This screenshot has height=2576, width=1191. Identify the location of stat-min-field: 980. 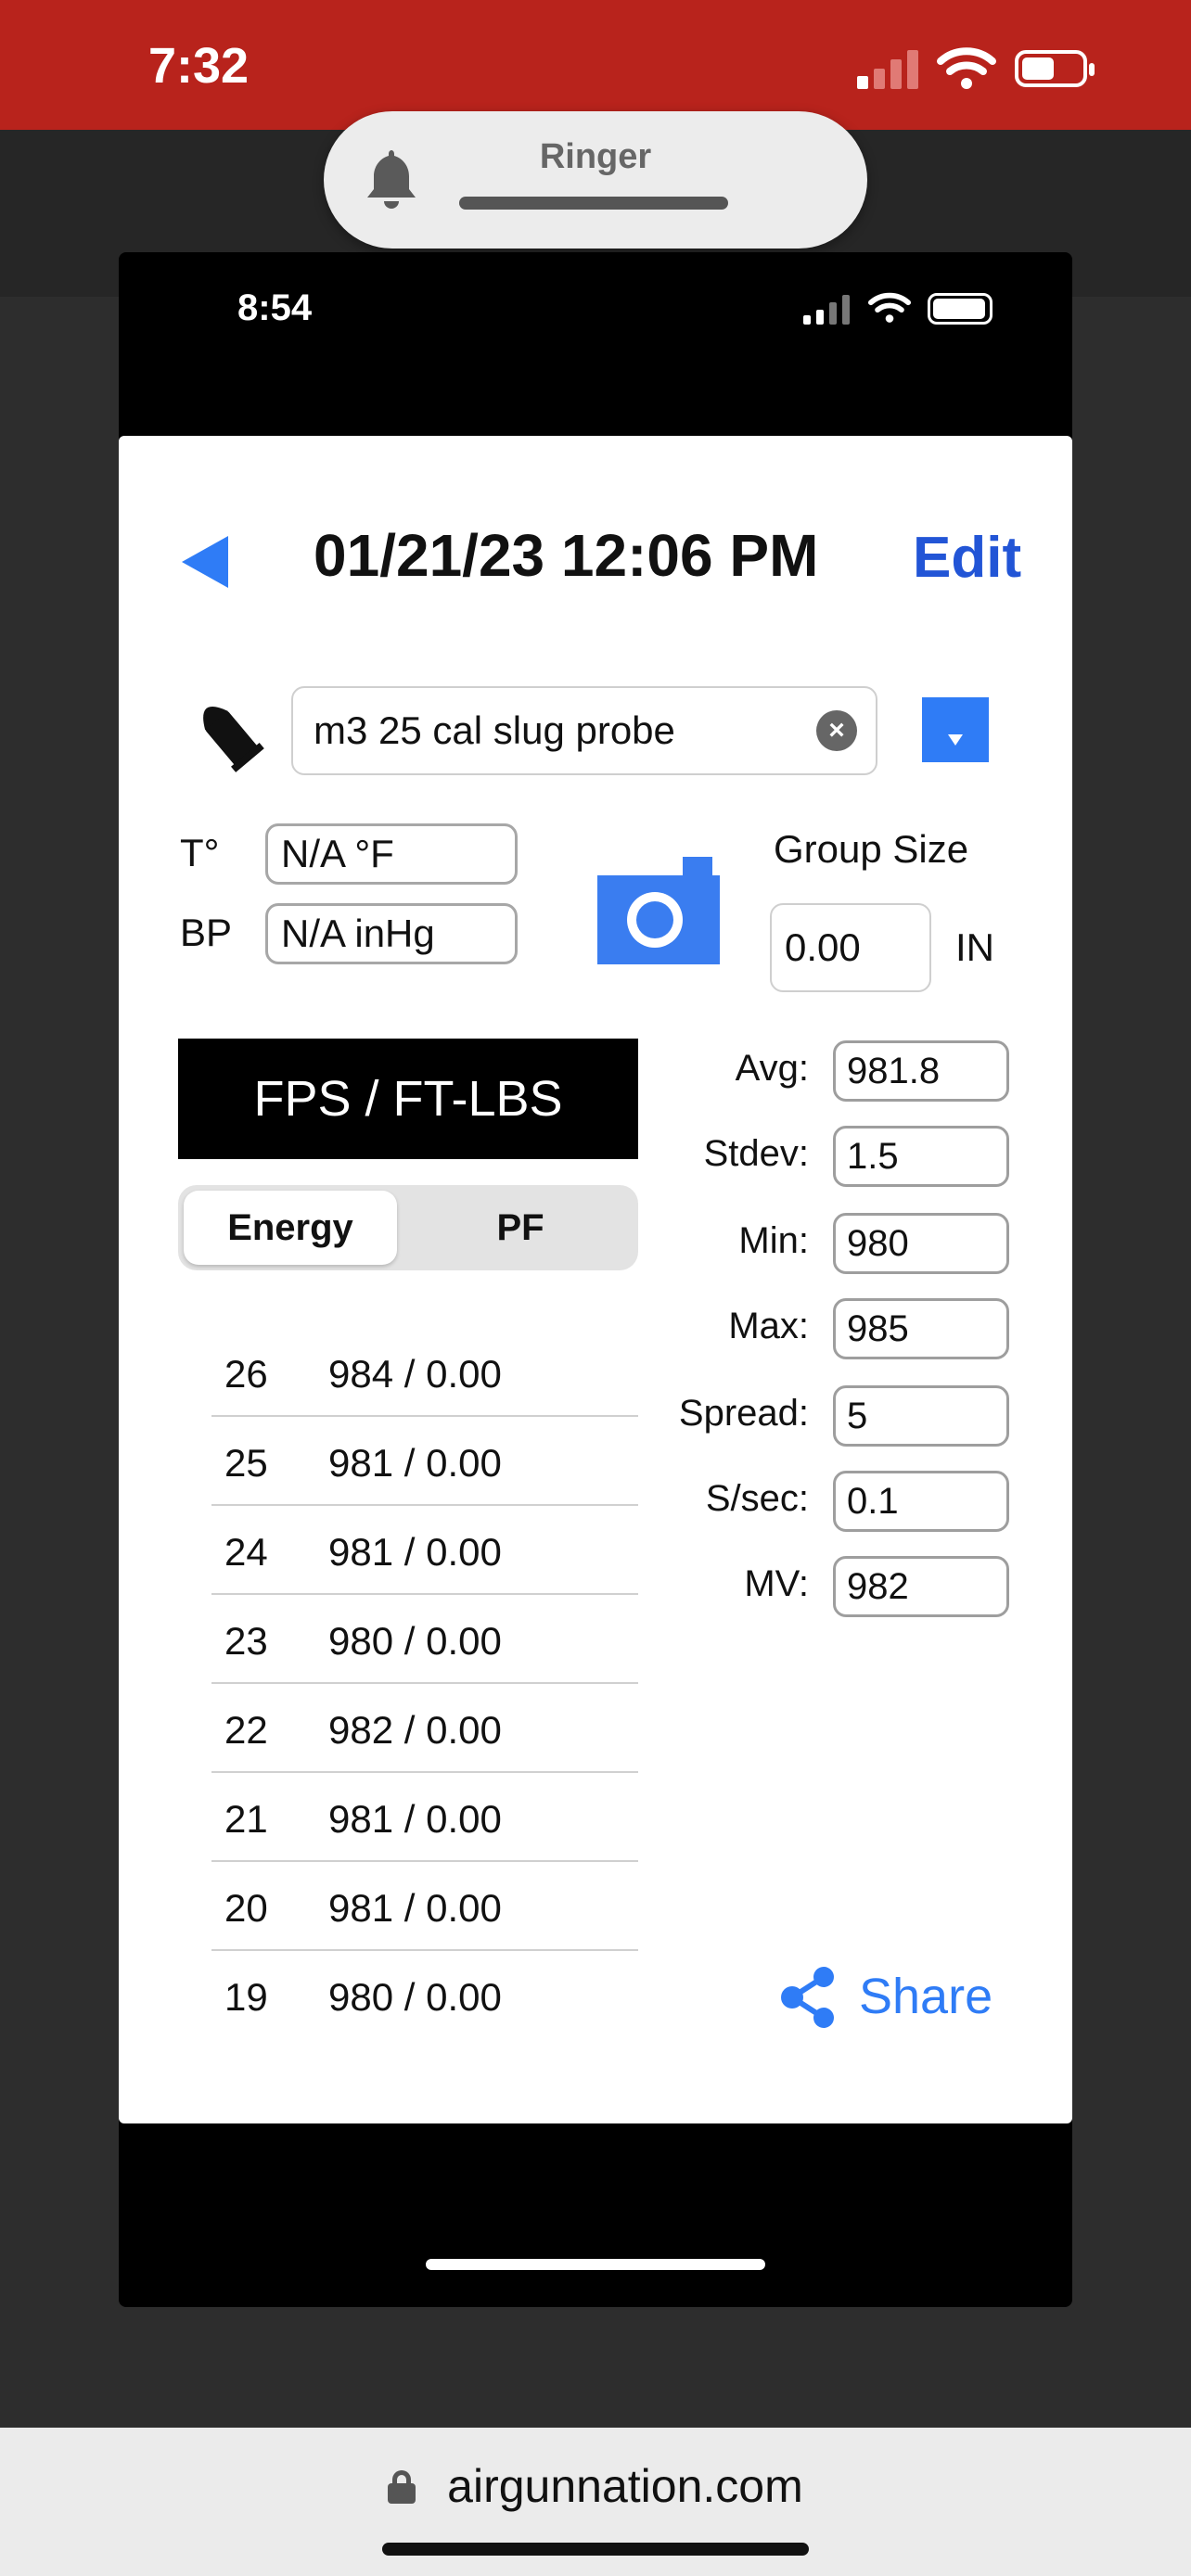
(921, 1243).